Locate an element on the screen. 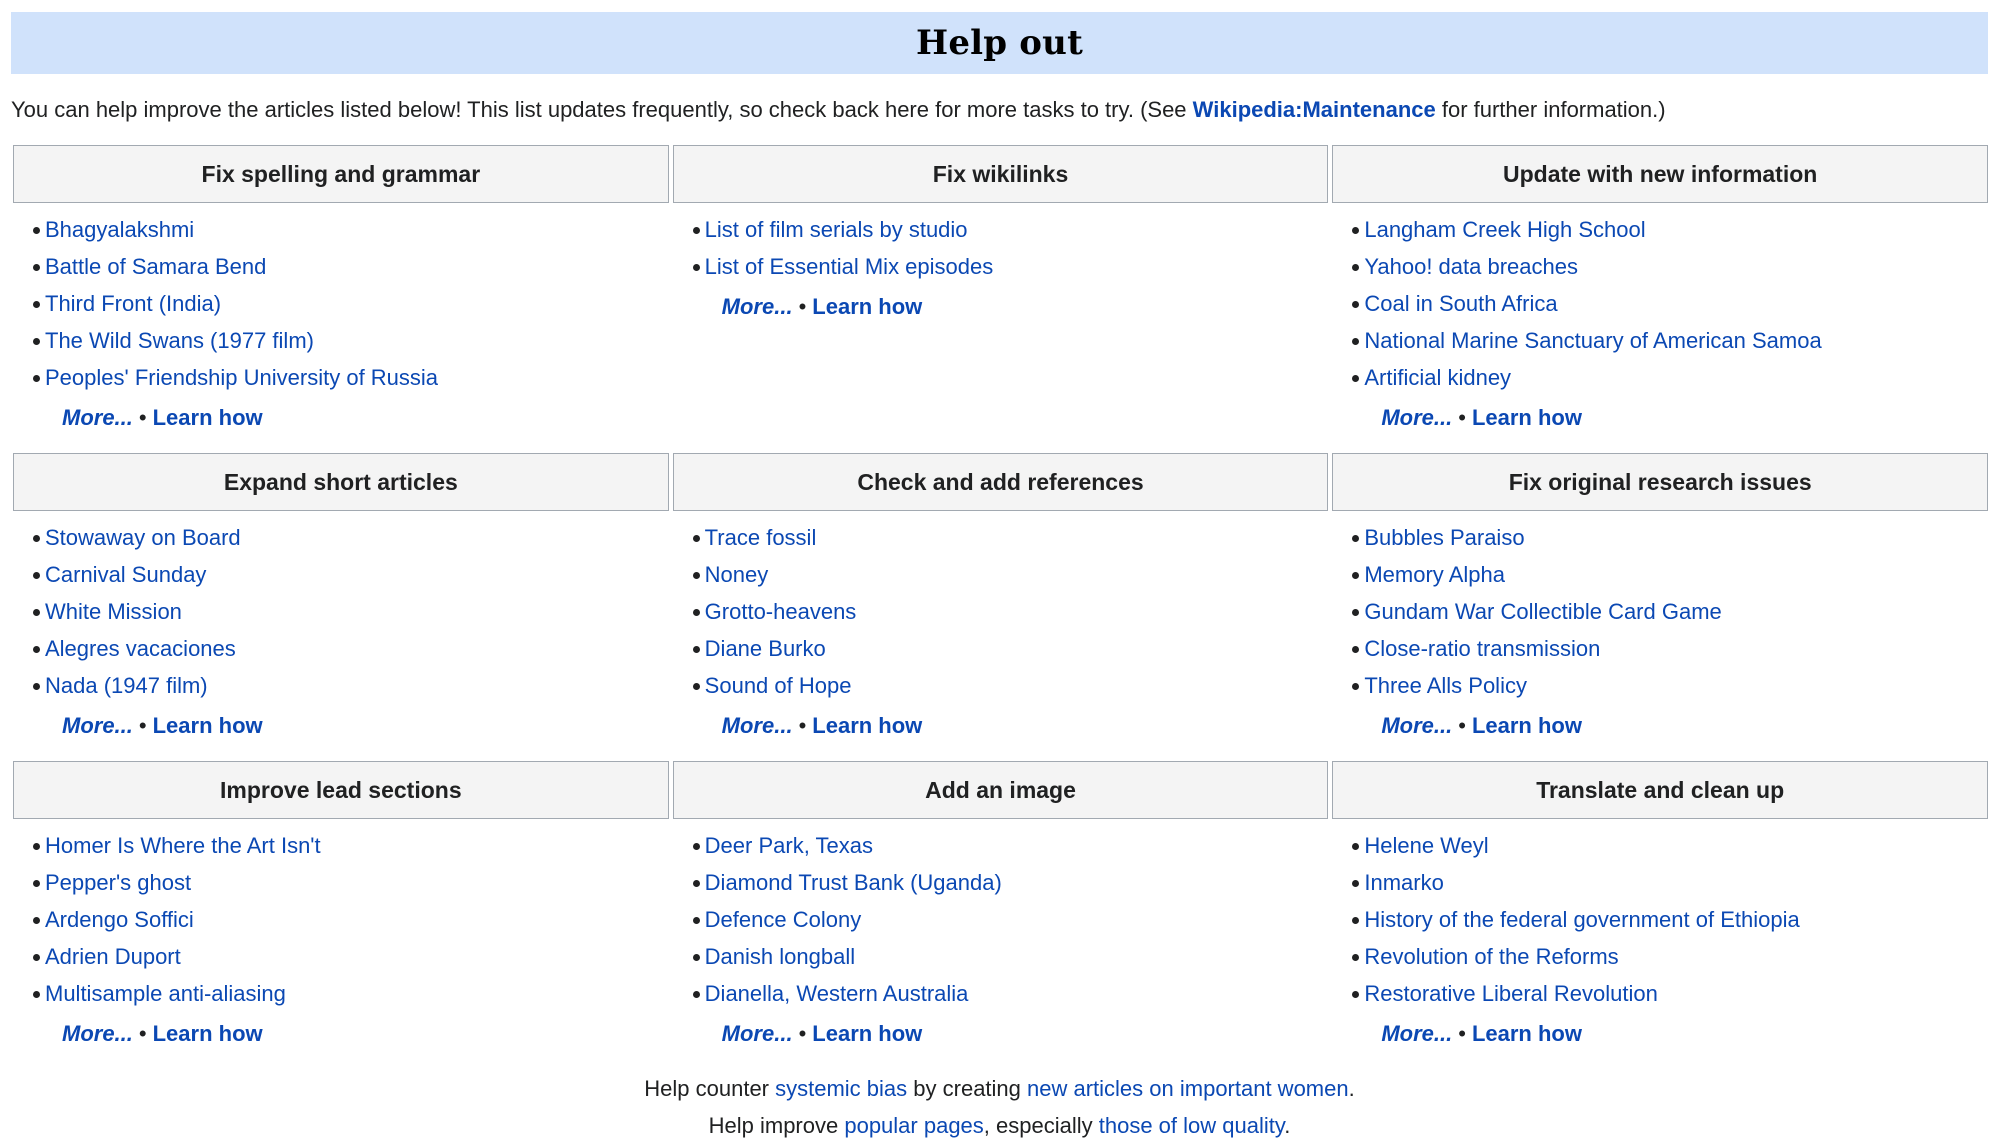 The width and height of the screenshot is (1999, 1144). list-item: Noney is located at coordinates (807, 578).